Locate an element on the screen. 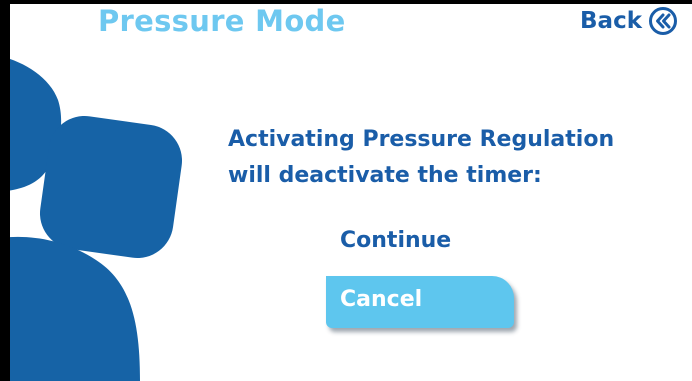  decorative-tile-middle is located at coordinates (111, 187).